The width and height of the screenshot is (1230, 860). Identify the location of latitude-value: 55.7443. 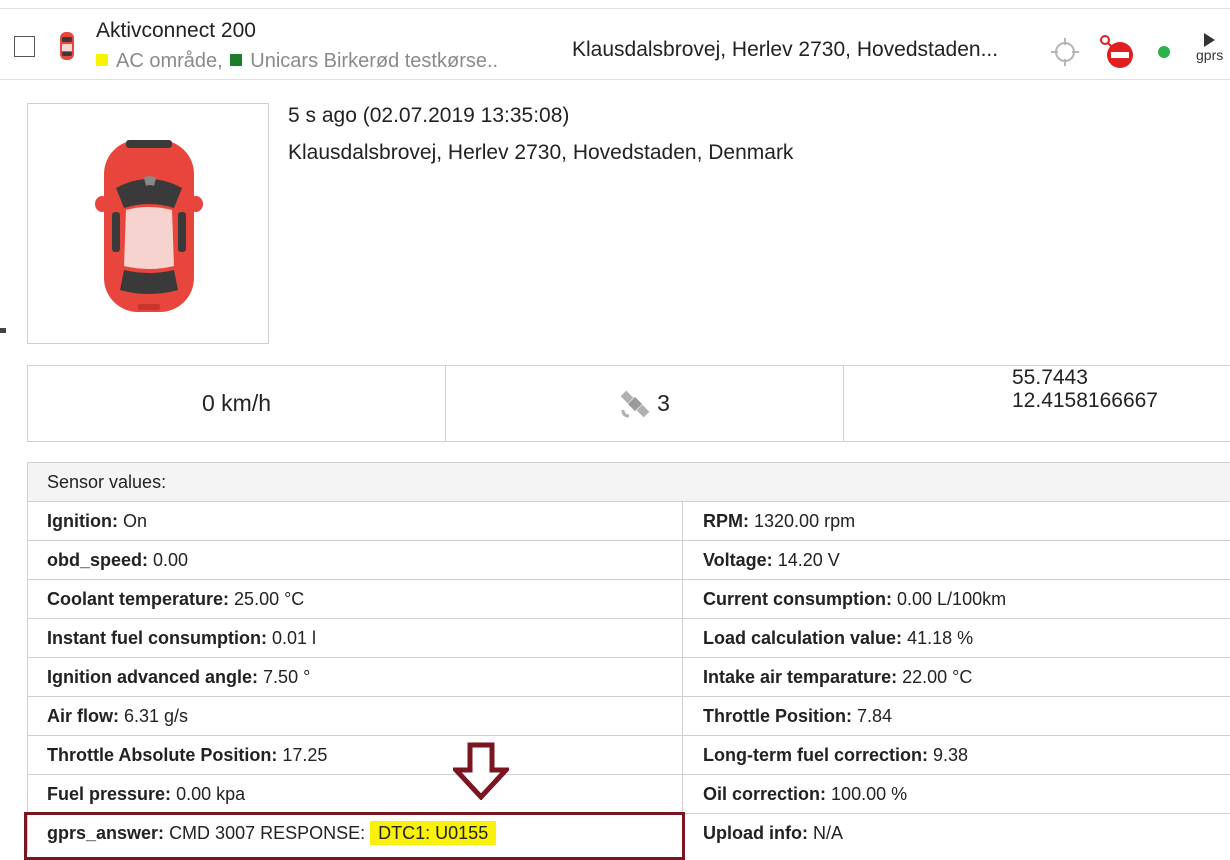
(1050, 377).